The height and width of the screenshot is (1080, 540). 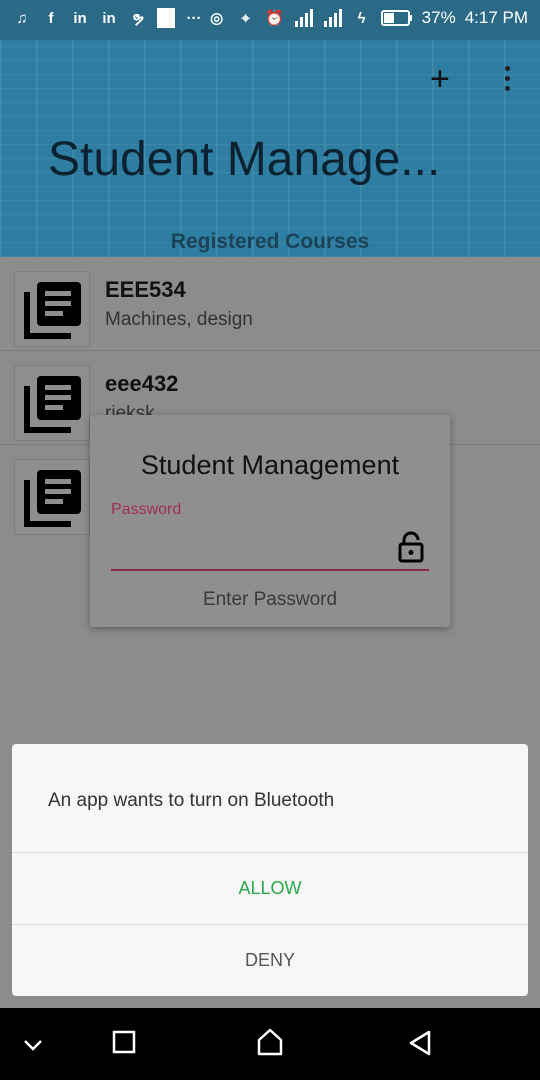 I want to click on location-icon: ⌖, so click(x=245, y=18).